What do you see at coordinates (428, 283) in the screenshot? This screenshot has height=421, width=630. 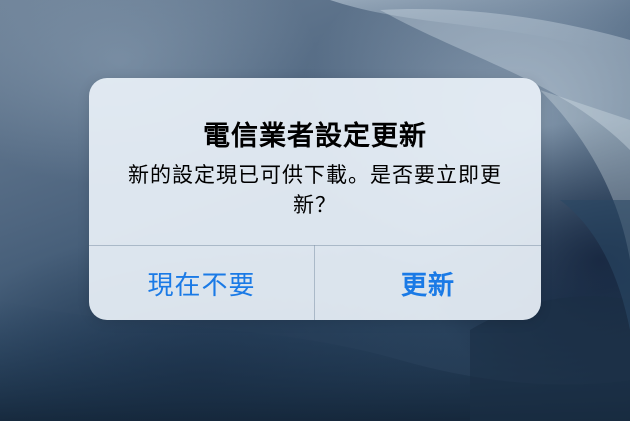 I see `update-button: 更新` at bounding box center [428, 283].